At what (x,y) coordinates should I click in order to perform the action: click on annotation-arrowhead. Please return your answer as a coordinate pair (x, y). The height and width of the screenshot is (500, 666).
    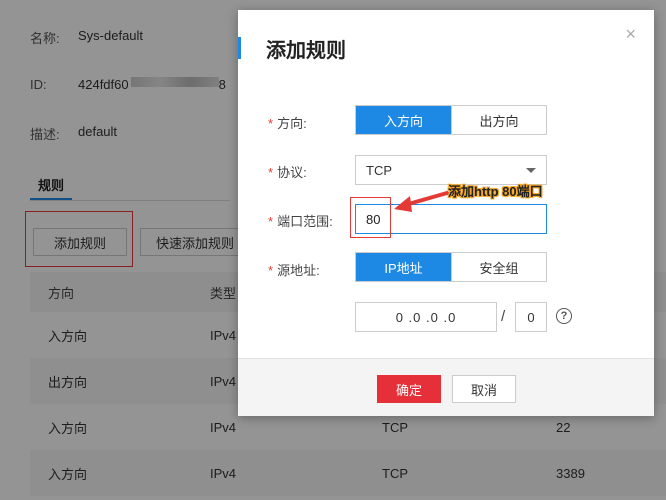
    Looking at the image, I should click on (403, 204).